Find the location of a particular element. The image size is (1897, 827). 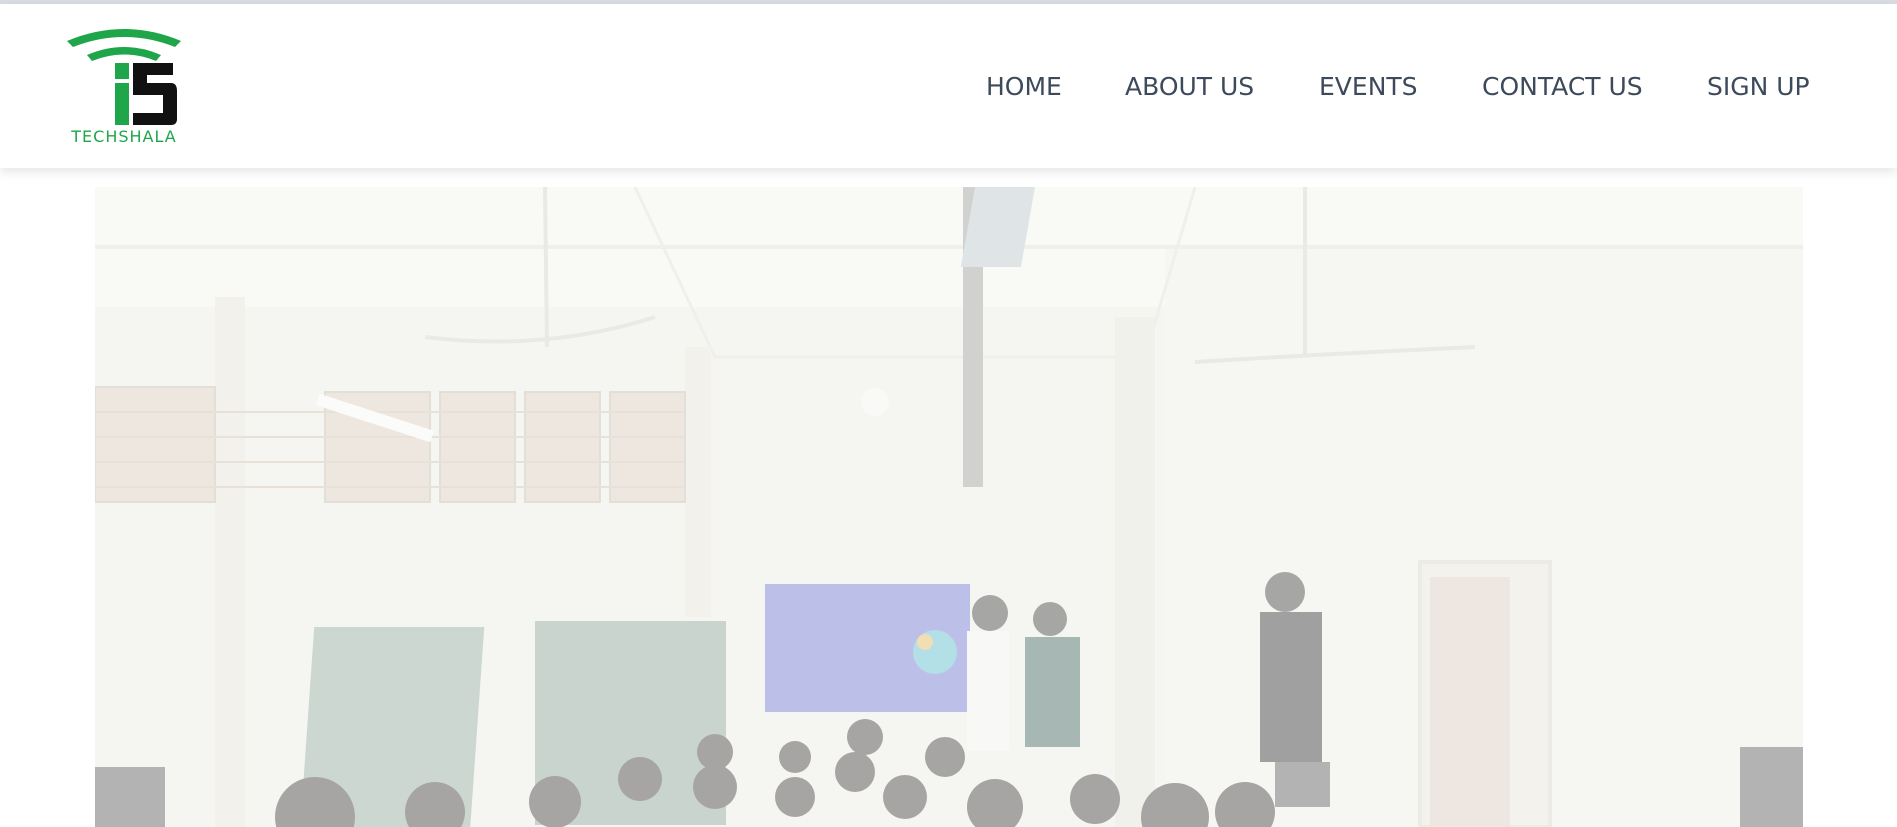

nav-home: HOME is located at coordinates (1024, 86).